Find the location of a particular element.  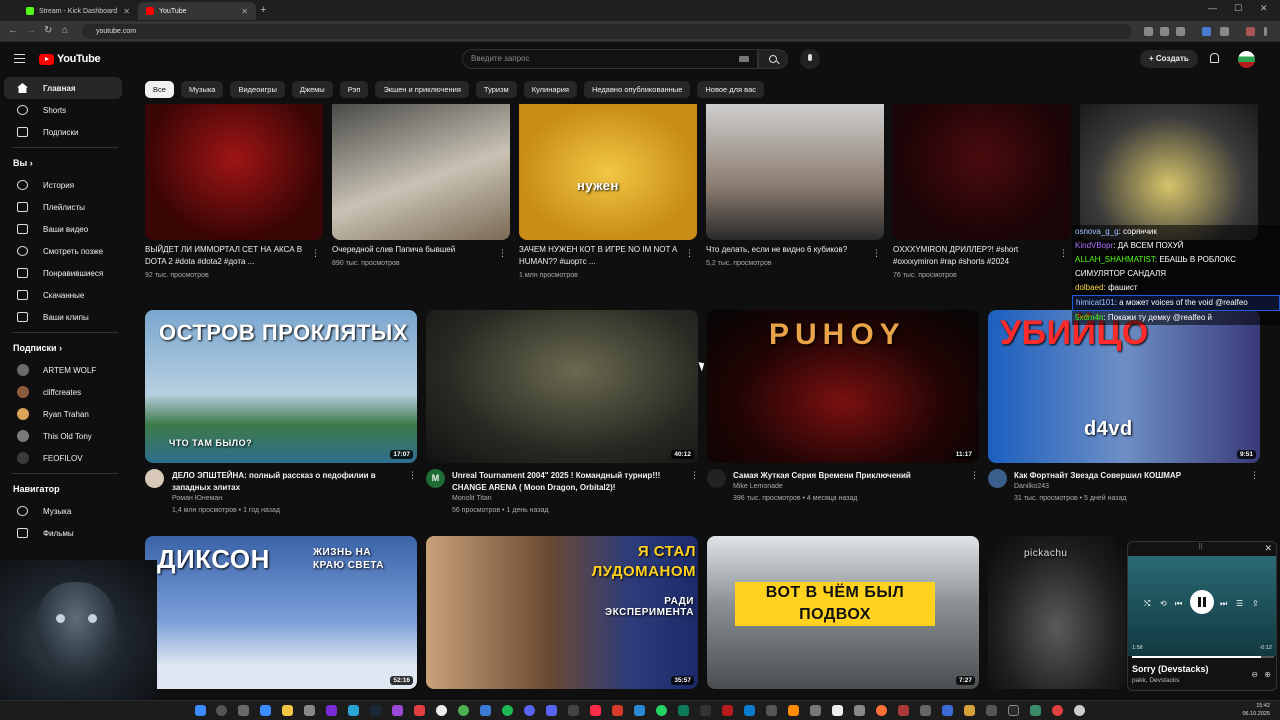

sidebar-item-home: Главная is located at coordinates (63, 88).